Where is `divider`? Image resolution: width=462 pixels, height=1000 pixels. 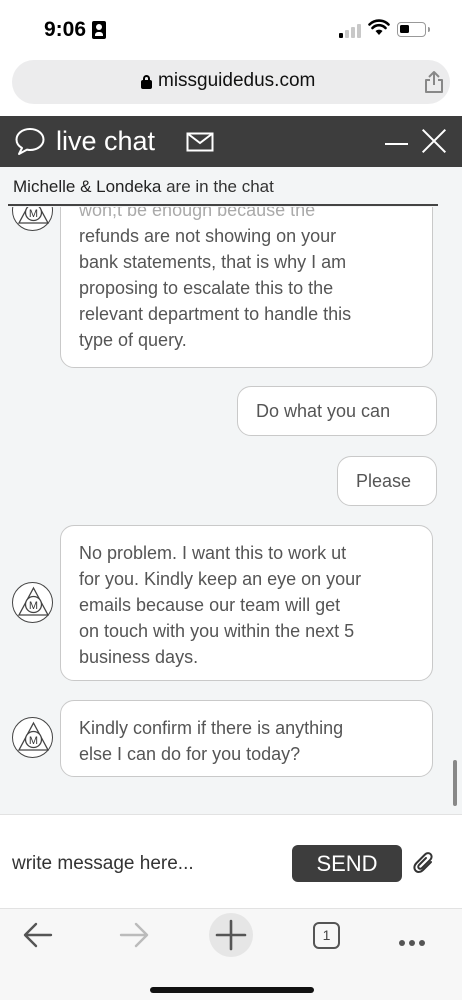 divider is located at coordinates (223, 205).